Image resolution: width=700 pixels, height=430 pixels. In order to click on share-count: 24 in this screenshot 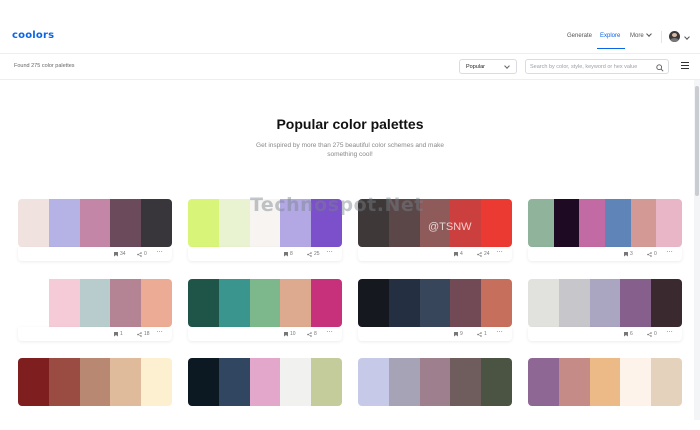, I will do `click(483, 254)`.